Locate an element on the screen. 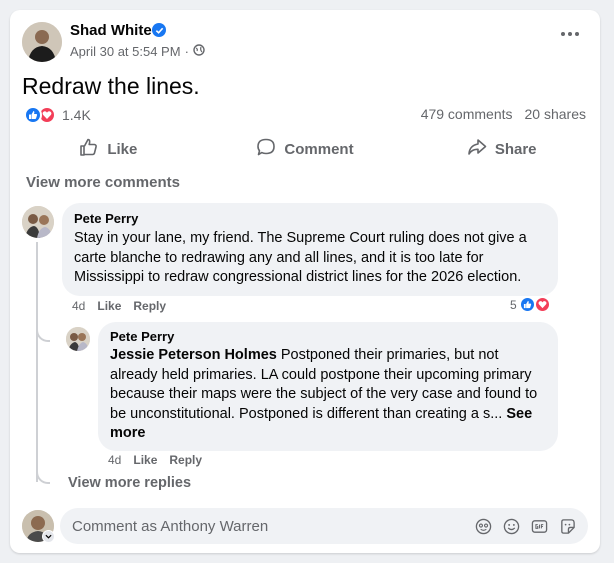 The image size is (614, 563). shares-count: 20 shares is located at coordinates (555, 114).